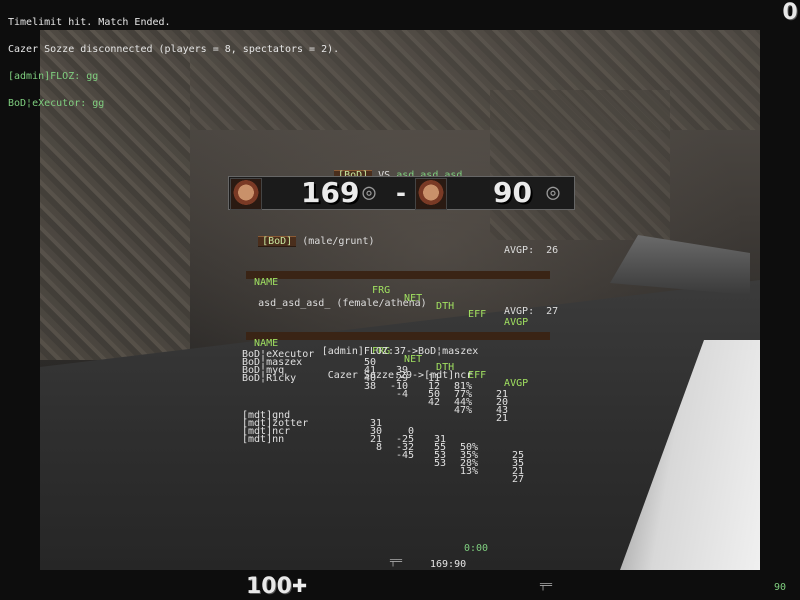 The height and width of the screenshot is (600, 800). I want to click on score-dash: -, so click(401, 193).